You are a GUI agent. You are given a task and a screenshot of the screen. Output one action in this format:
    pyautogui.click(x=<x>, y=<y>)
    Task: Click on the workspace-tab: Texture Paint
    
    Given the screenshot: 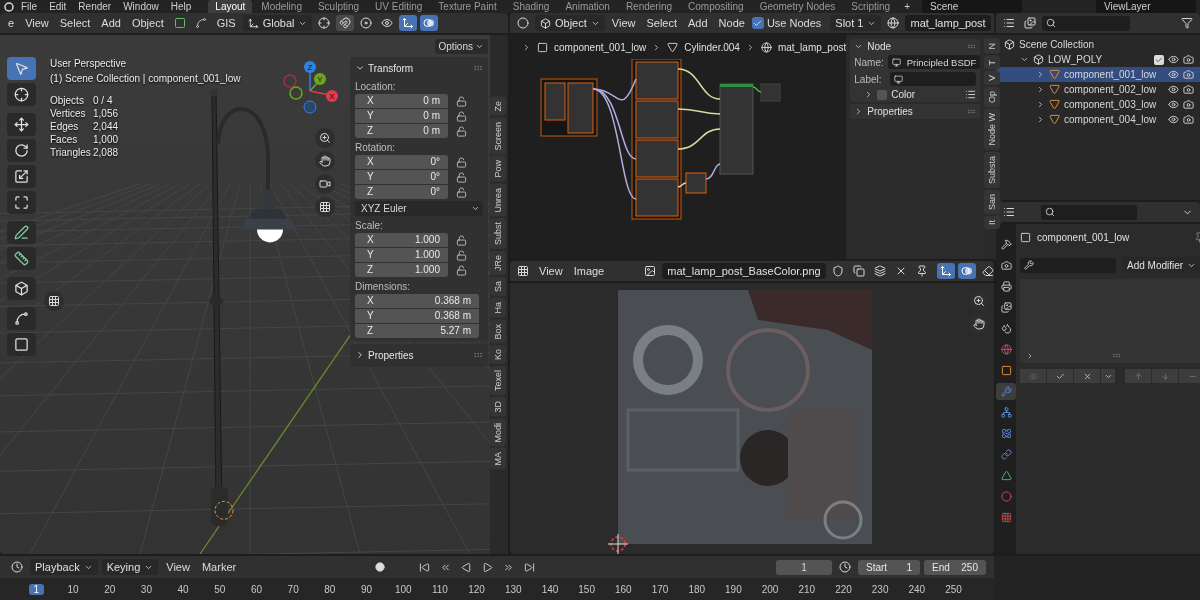 What is the action you would take?
    pyautogui.click(x=467, y=6)
    